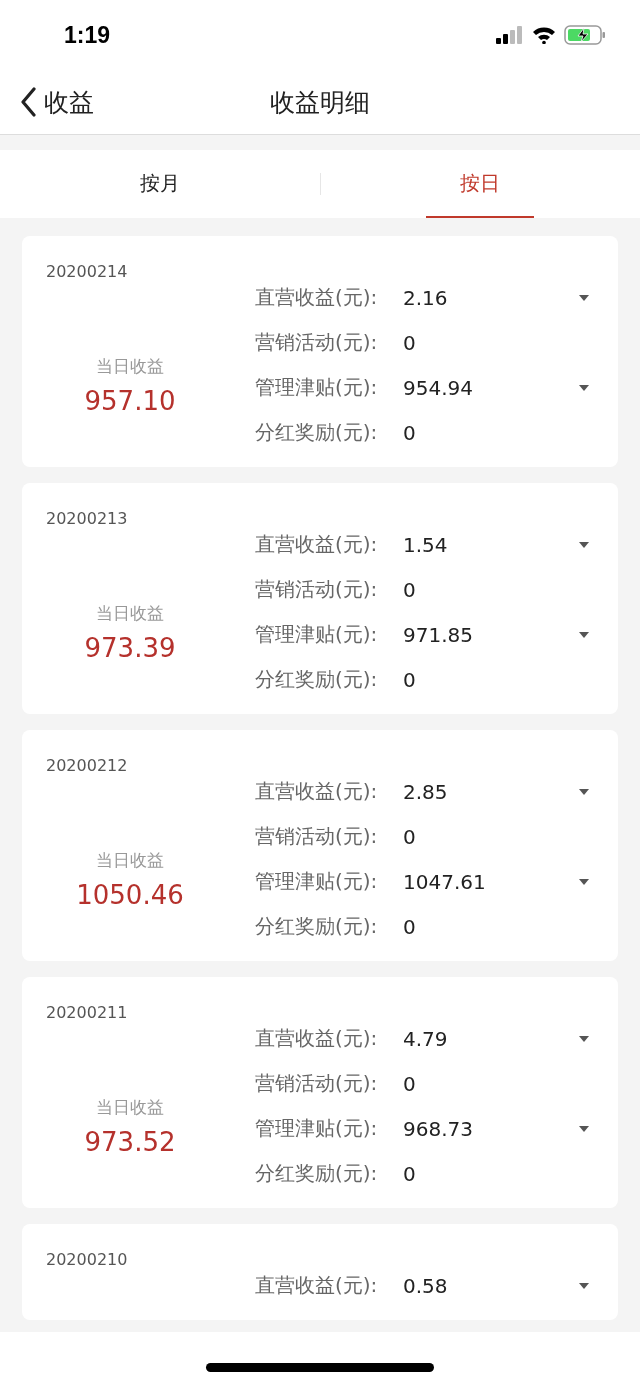 This screenshot has height=1384, width=640. I want to click on date-label: 20200213, so click(87, 519).